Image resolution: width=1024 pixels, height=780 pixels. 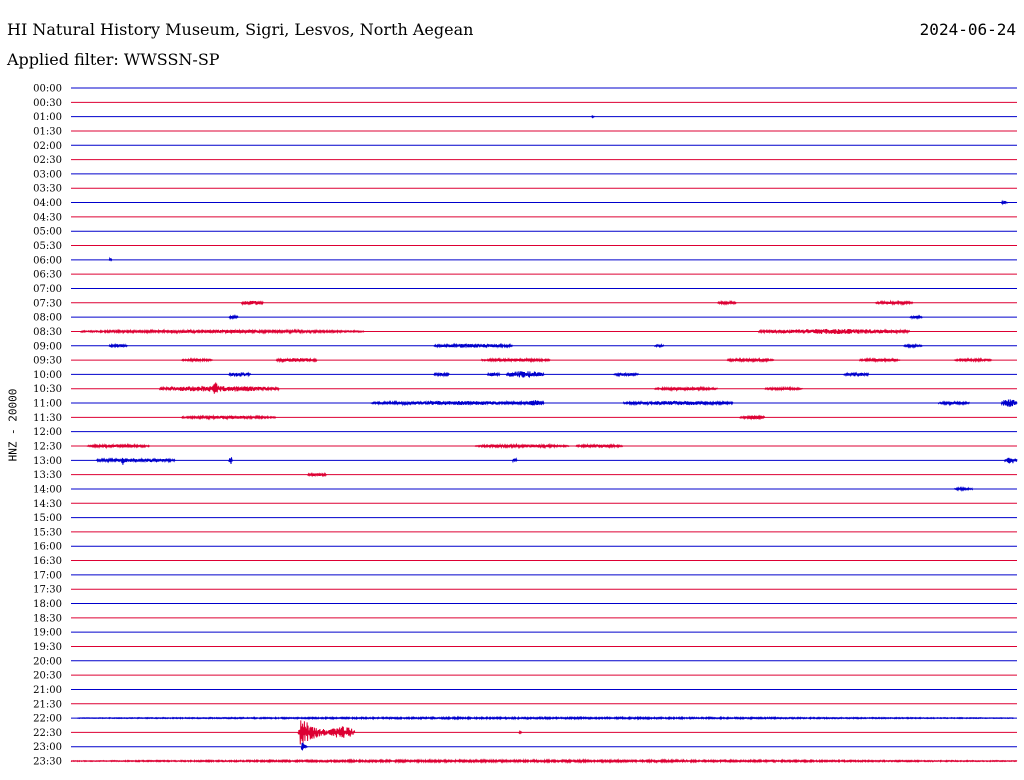 I want to click on row-time-label: 09:30, so click(x=47, y=361).